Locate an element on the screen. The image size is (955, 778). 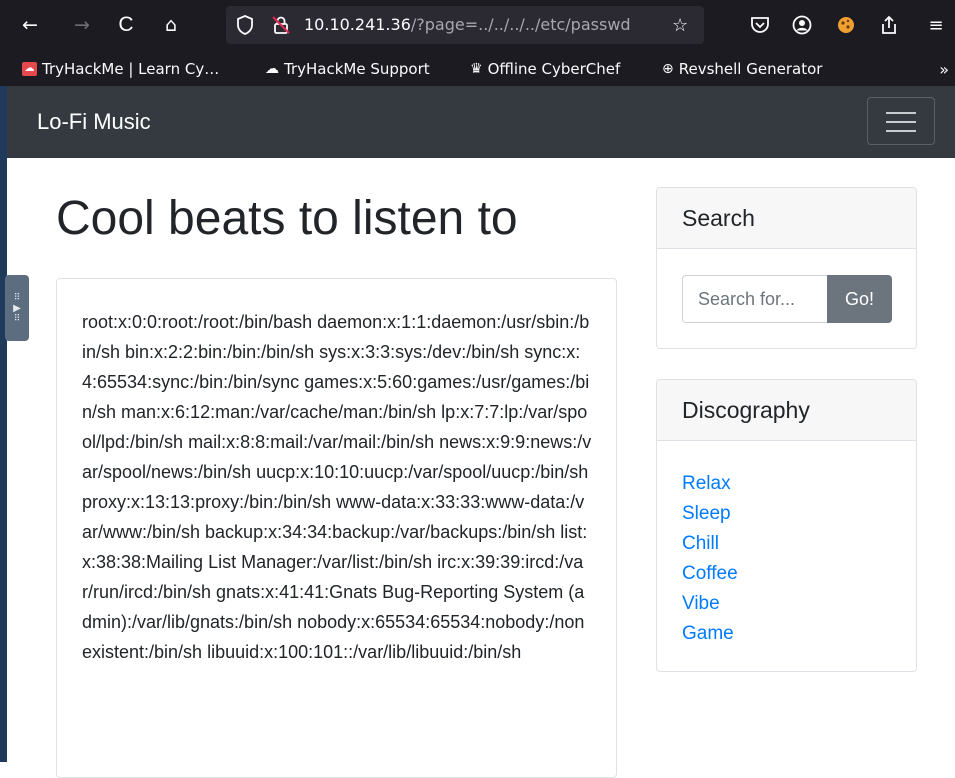
drag-handle: ⠿ ▶ ⠿ is located at coordinates (17, 308).